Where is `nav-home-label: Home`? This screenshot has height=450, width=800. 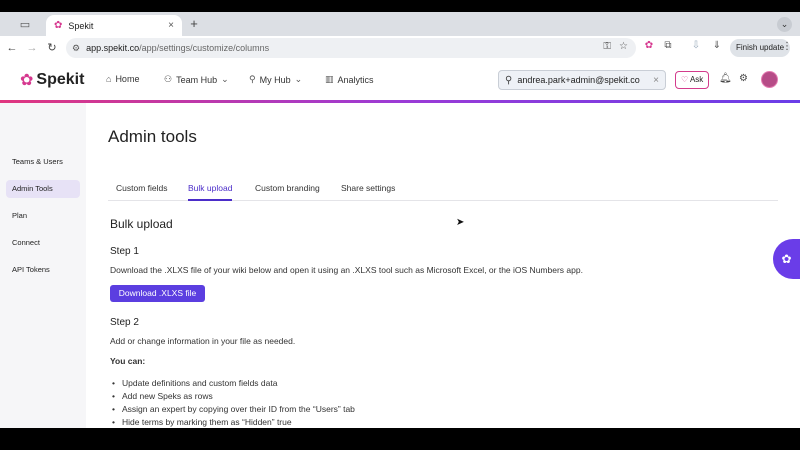 nav-home-label: Home is located at coordinates (127, 79).